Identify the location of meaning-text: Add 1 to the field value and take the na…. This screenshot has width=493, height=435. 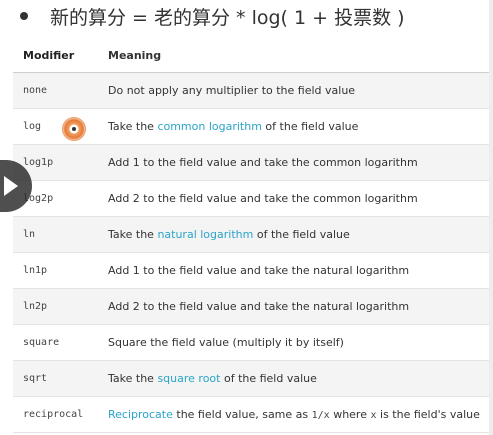
(259, 270).